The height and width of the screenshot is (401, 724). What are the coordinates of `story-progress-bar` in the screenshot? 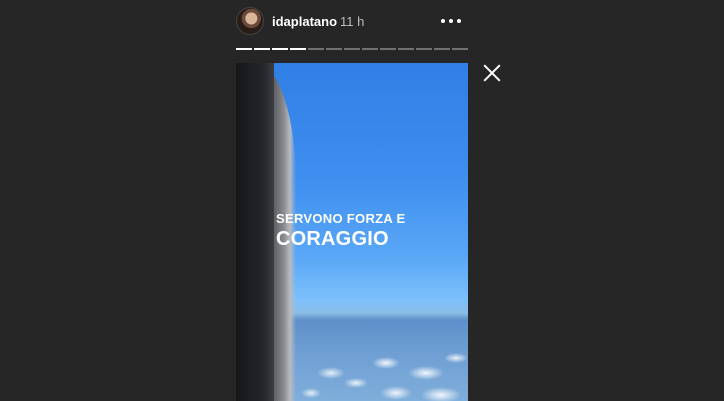 It's located at (352, 49).